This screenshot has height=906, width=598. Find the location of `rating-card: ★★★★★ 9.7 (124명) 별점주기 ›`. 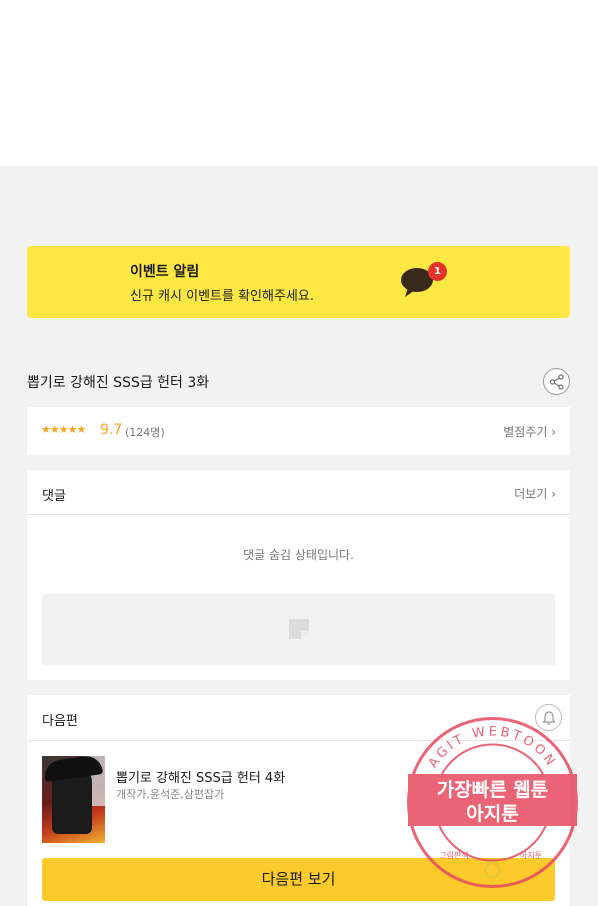

rating-card: ★★★★★ 9.7 (124명) 별점주기 › is located at coordinates (298, 431).